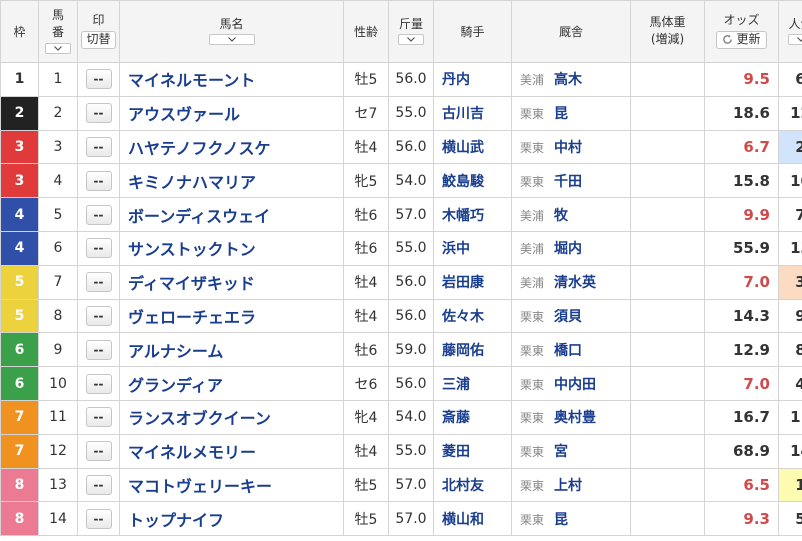 This screenshot has width=802, height=541. Describe the element at coordinates (575, 283) in the screenshot. I see `trainer-link: 清水英` at that location.